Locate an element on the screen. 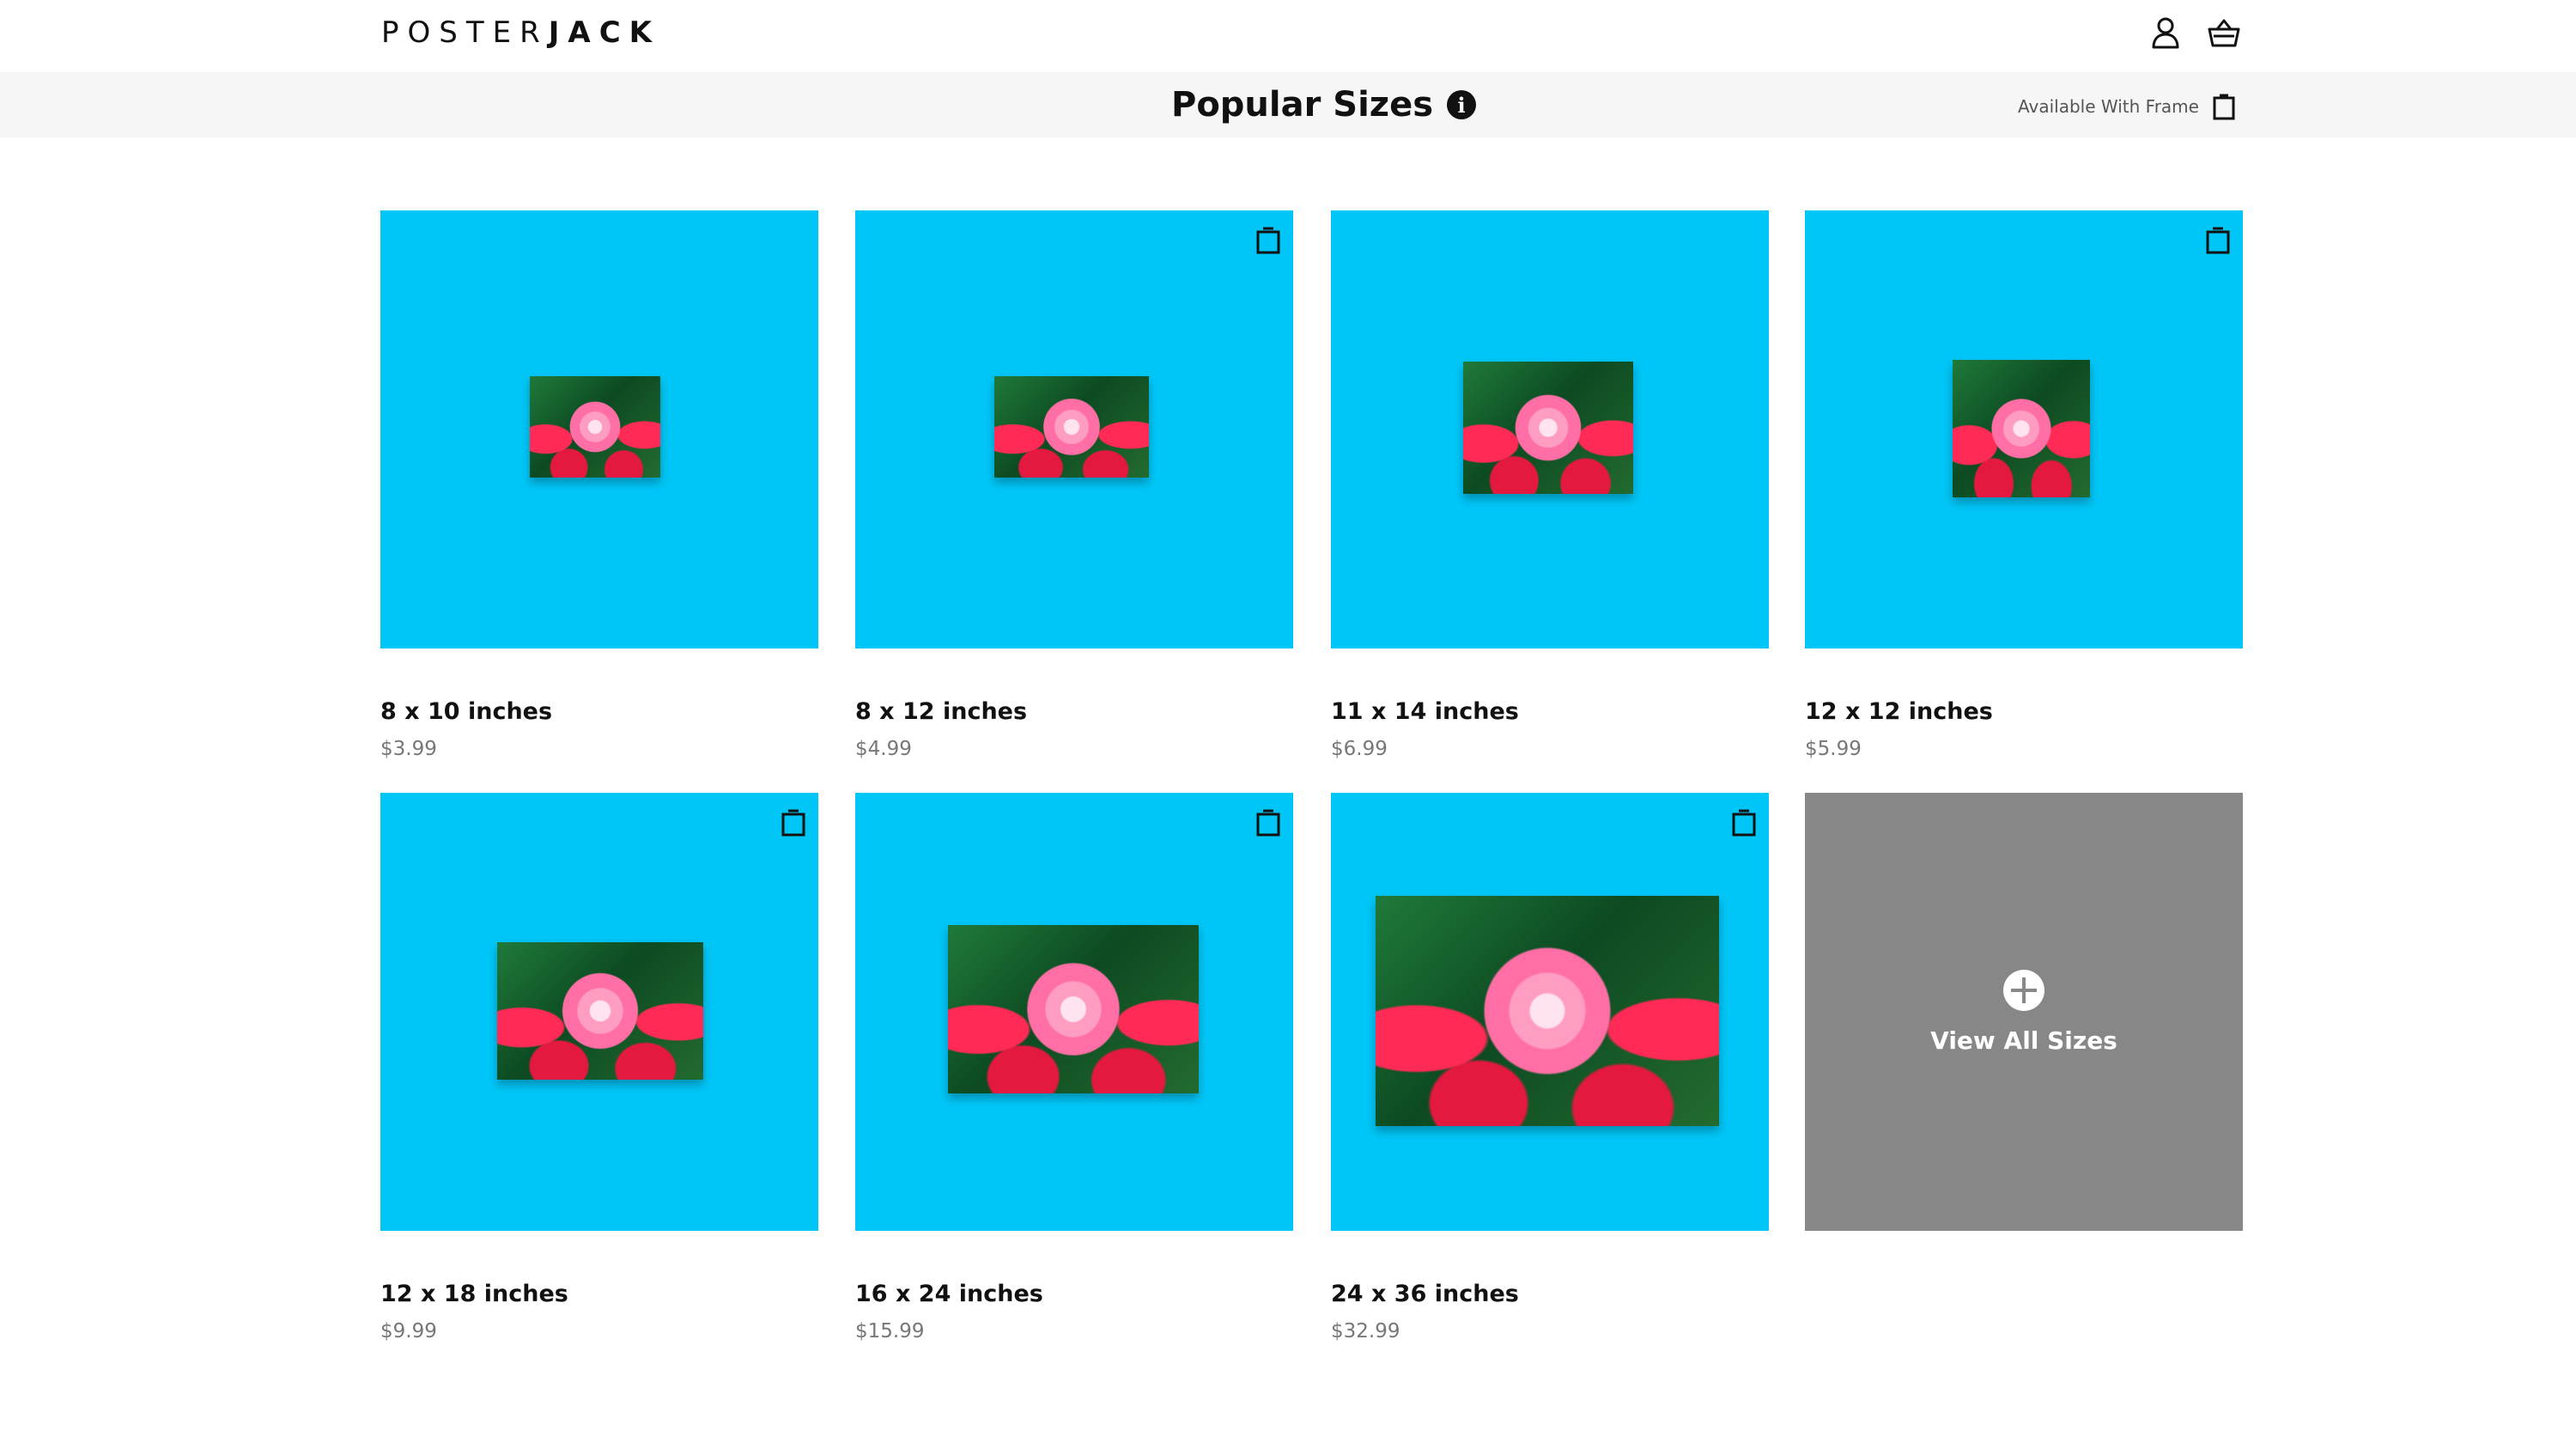  user-icon is located at coordinates (2165, 32).